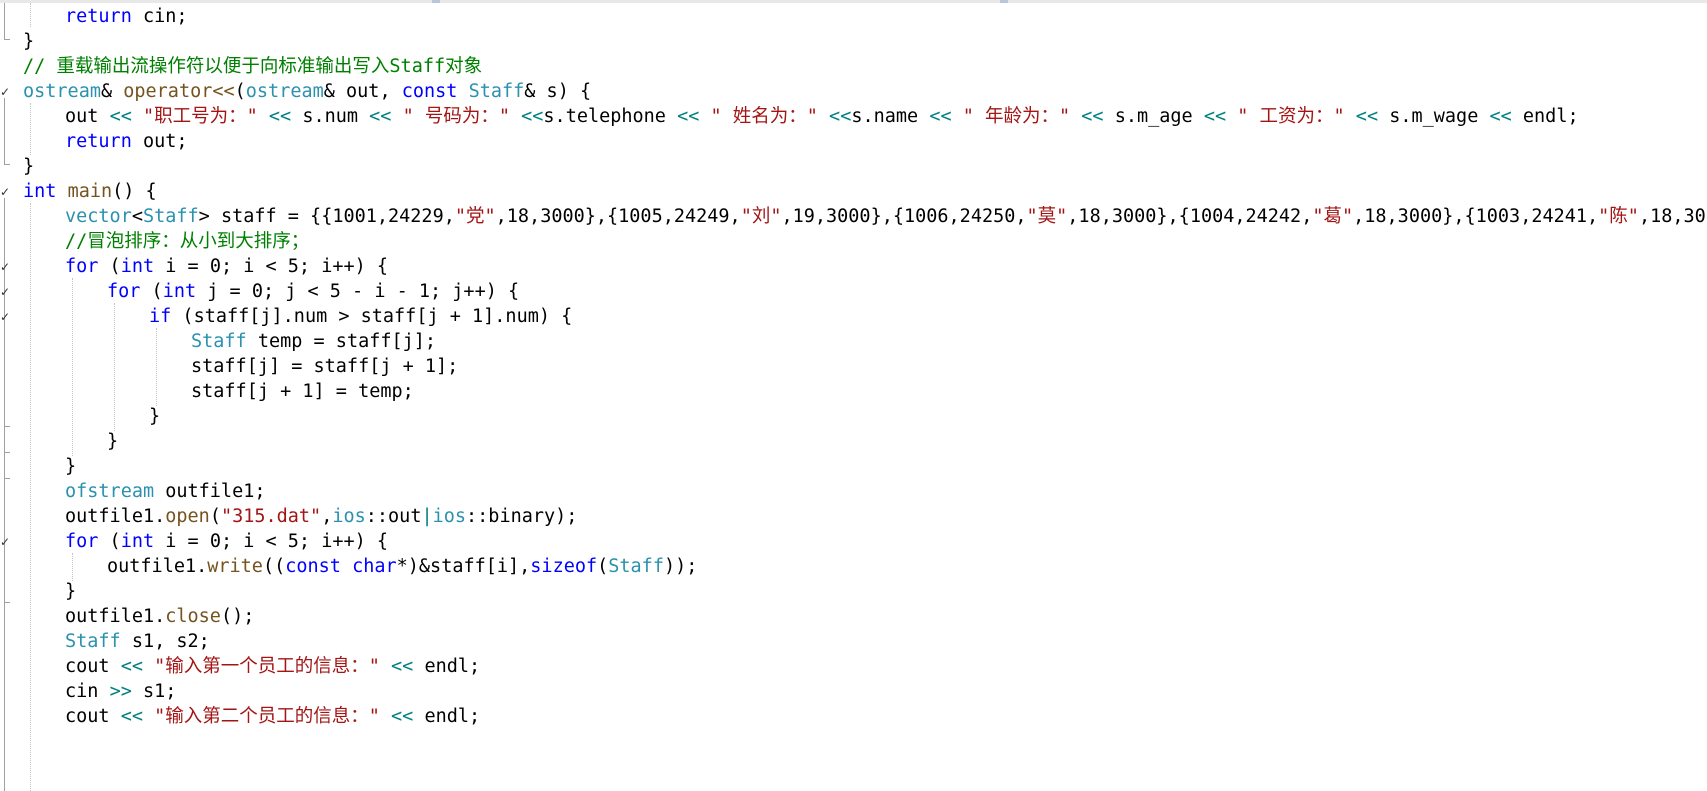  I want to click on code-token: "陈", so click(1618, 216).